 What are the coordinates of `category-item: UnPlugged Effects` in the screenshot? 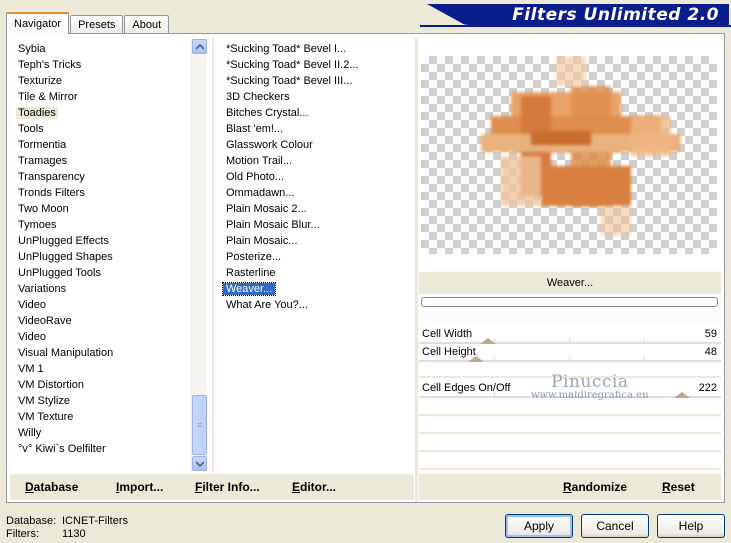 It's located at (109, 241).